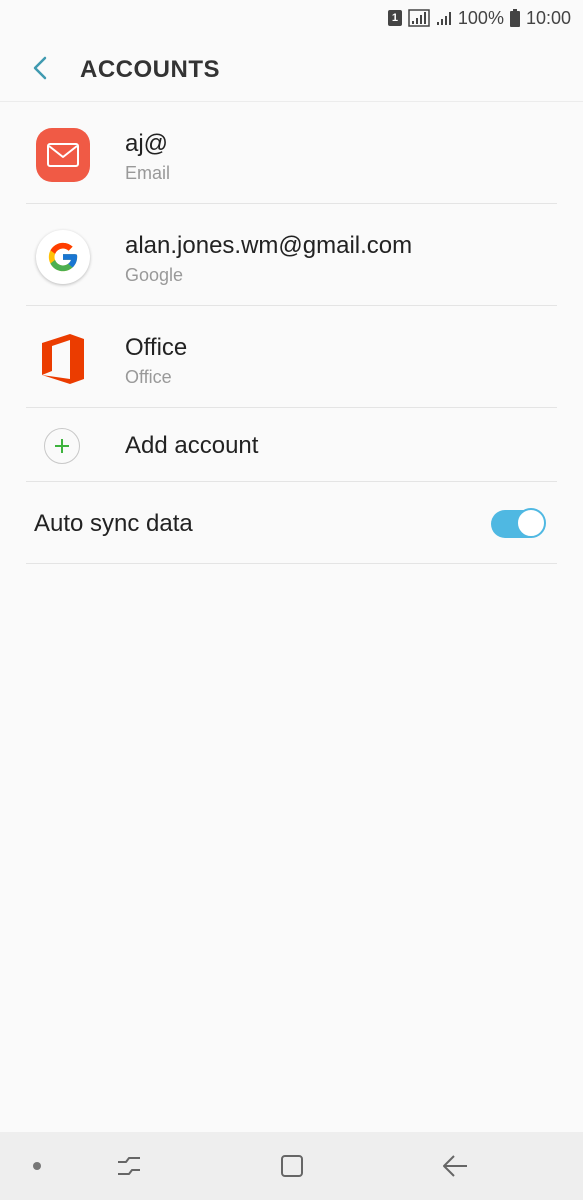  Describe the element at coordinates (419, 18) in the screenshot. I see `signal-icon` at that location.